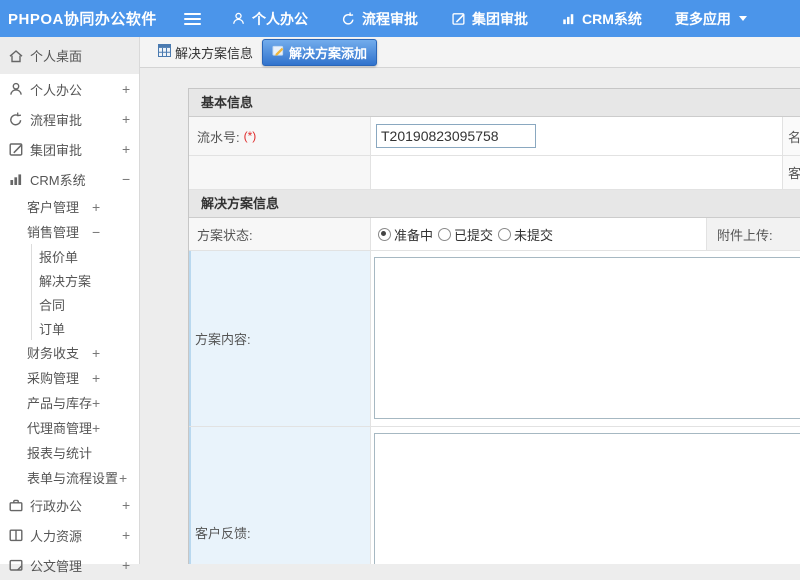 This screenshot has height=580, width=800. Describe the element at coordinates (53, 353) in the screenshot. I see `sidebar-item-label: 财务收支` at that location.